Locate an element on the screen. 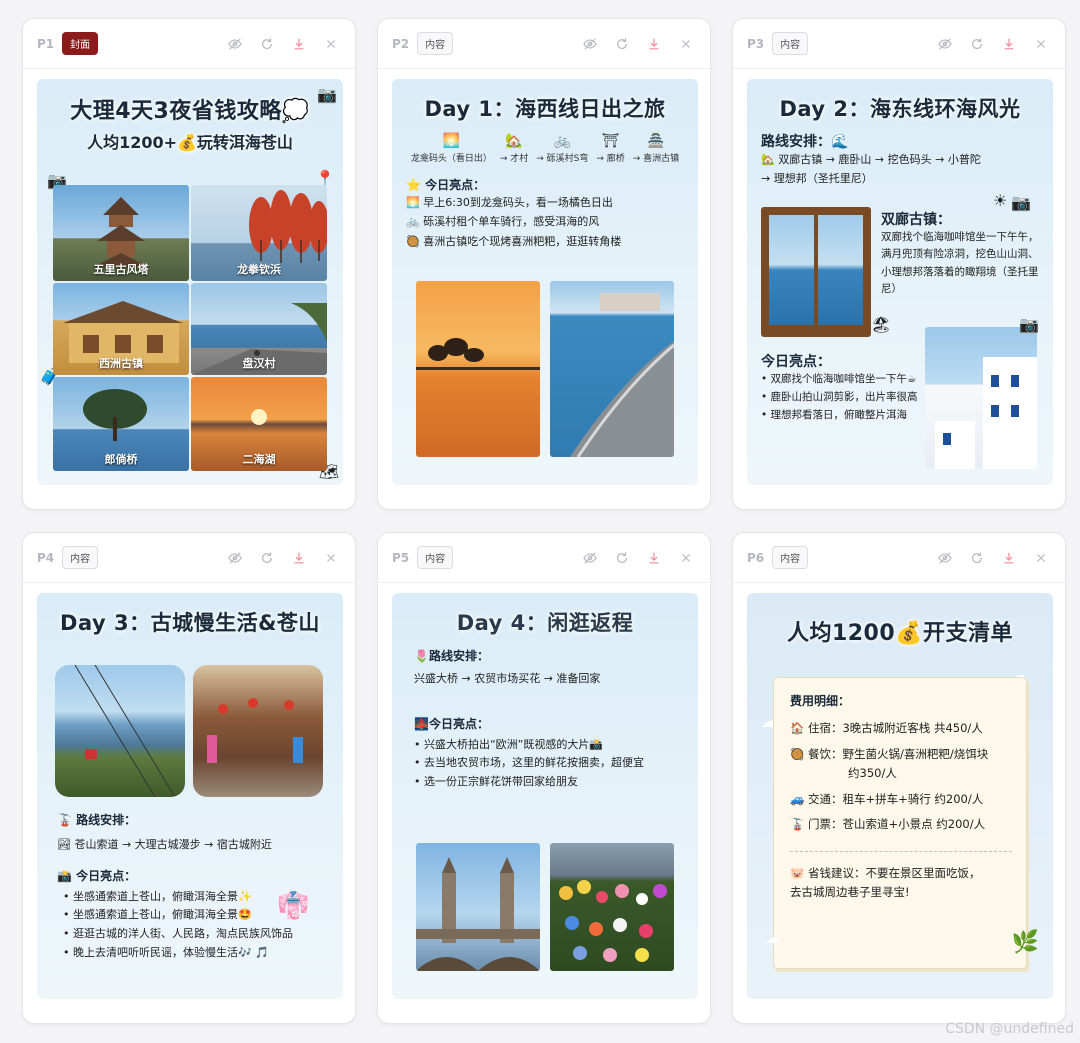  poster-title: Day 1：海西线日出之旅 is located at coordinates (545, 109).